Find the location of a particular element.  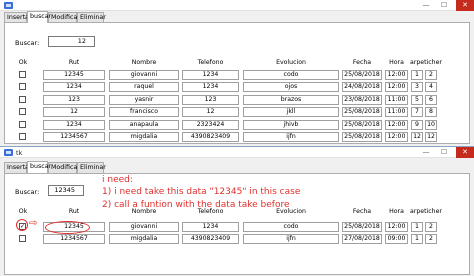

cell-rut: 12 is located at coordinates (74, 112).